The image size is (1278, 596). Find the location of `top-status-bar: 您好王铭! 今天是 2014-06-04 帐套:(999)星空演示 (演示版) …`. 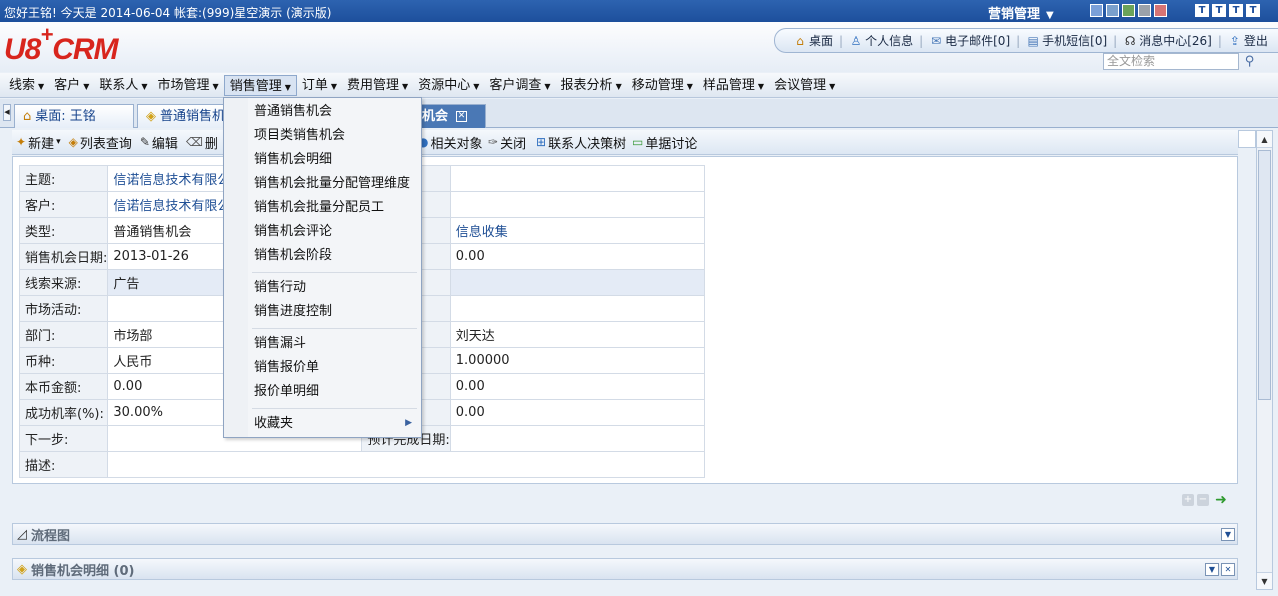

top-status-bar: 您好王铭! 今天是 2014-06-04 帐套:(999)星空演示 (演示版) … is located at coordinates (639, 11).